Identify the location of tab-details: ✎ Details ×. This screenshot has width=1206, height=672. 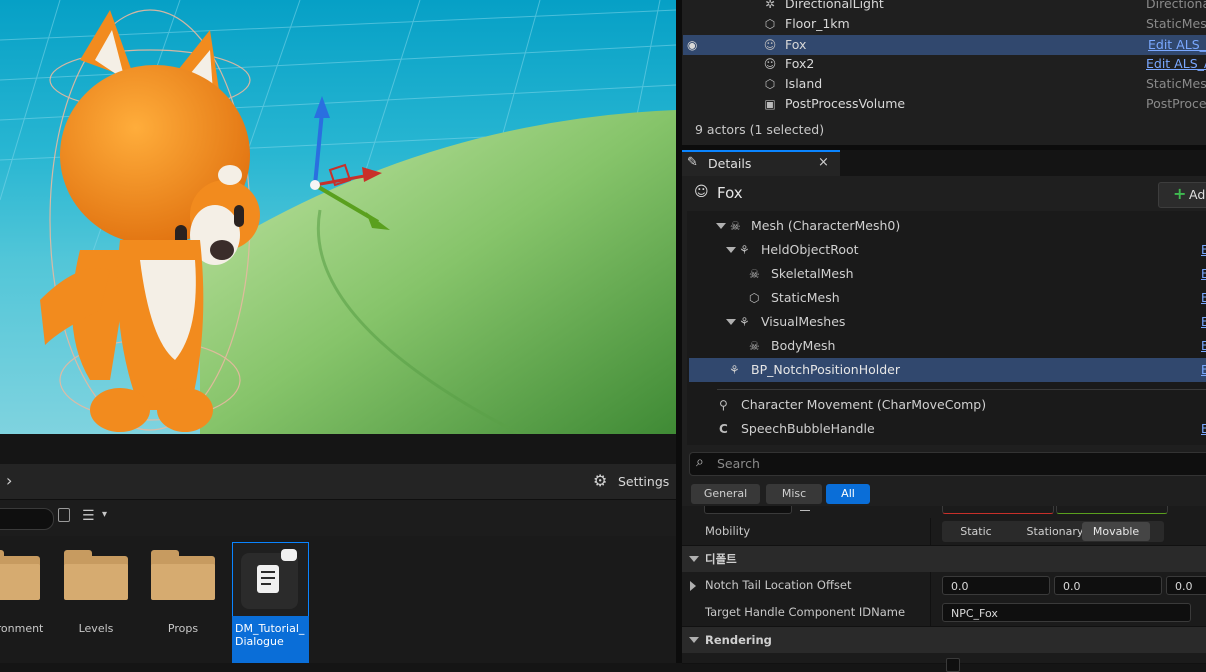
(761, 163).